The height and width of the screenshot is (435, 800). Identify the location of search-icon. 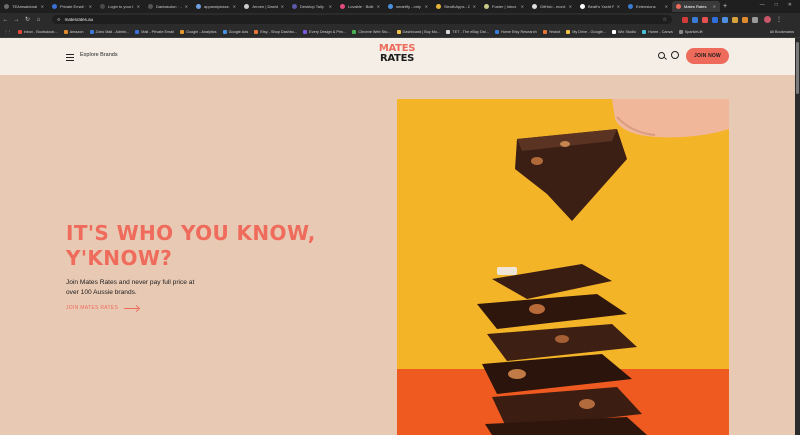
(661, 55).